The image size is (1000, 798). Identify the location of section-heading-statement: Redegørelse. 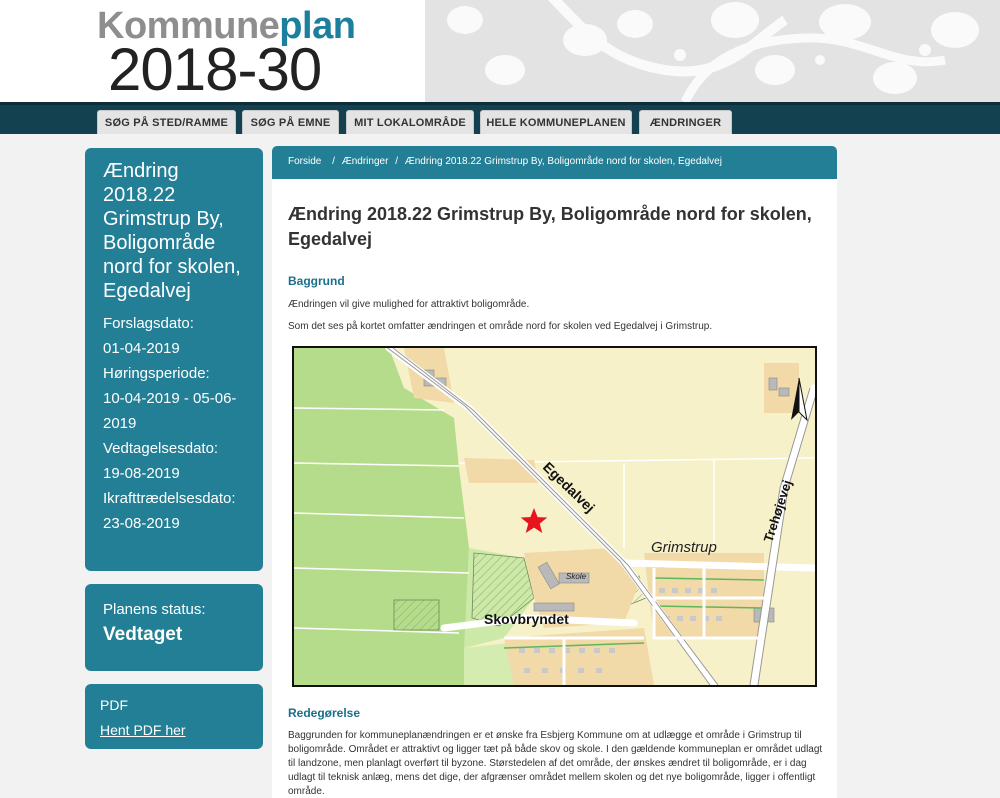
(324, 713).